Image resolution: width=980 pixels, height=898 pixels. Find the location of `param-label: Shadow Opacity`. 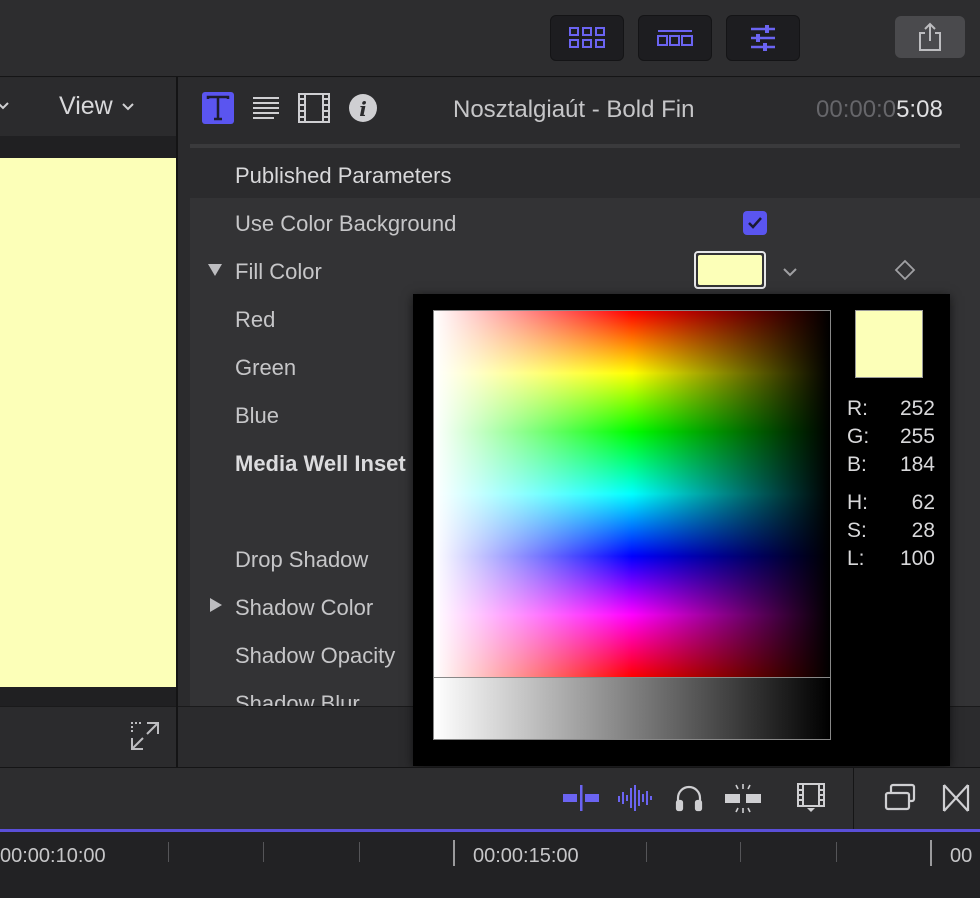

param-label: Shadow Opacity is located at coordinates (315, 655).